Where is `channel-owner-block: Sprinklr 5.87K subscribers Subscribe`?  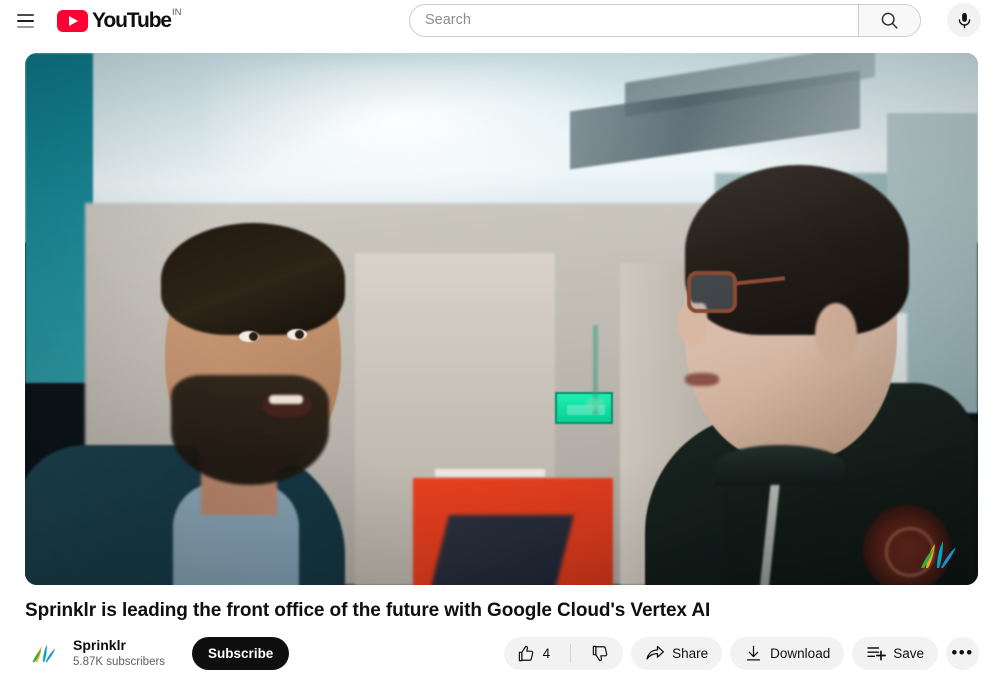 channel-owner-block: Sprinklr 5.87K subscribers Subscribe is located at coordinates (157, 653).